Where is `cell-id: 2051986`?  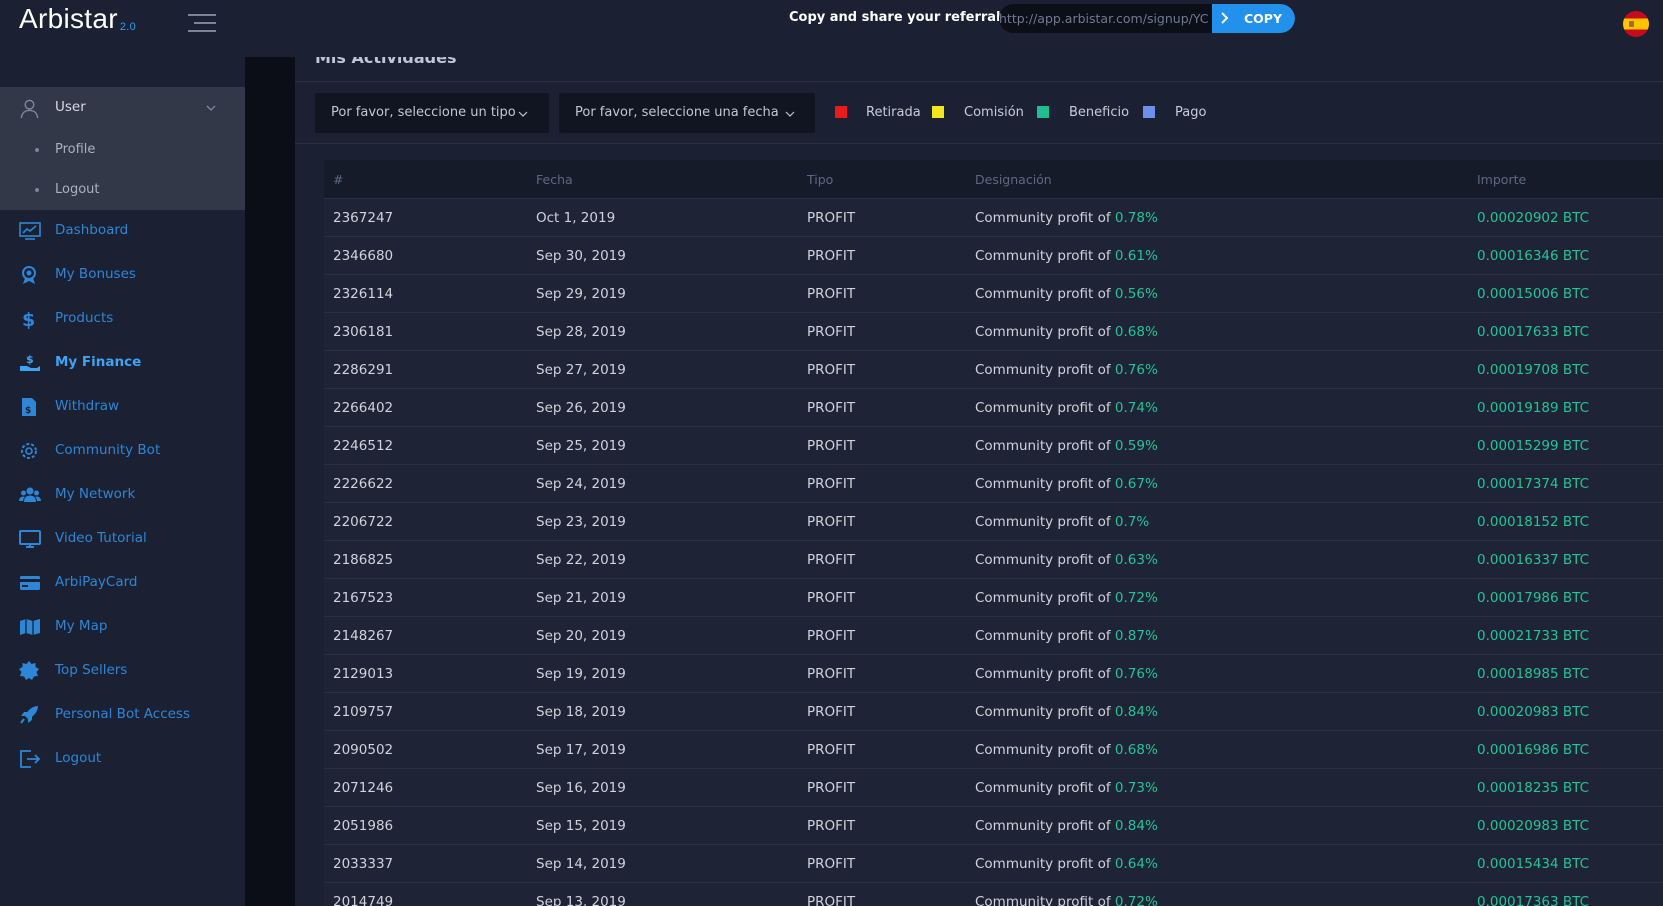 cell-id: 2051986 is located at coordinates (363, 826).